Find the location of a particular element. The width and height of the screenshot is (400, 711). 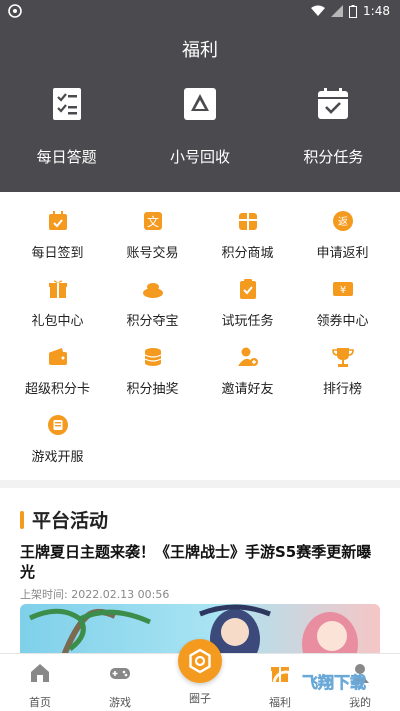

grid-item-coupon-center: ¥ 领券中心 is located at coordinates (342, 304).